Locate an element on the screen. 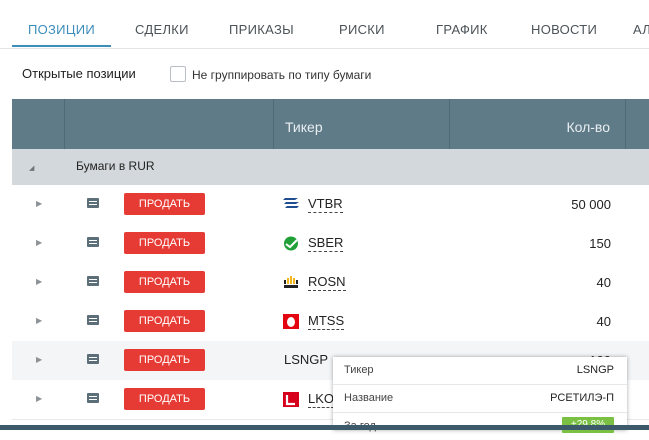 The image size is (649, 440). tab-chart: ГРАФИК is located at coordinates (462, 23).